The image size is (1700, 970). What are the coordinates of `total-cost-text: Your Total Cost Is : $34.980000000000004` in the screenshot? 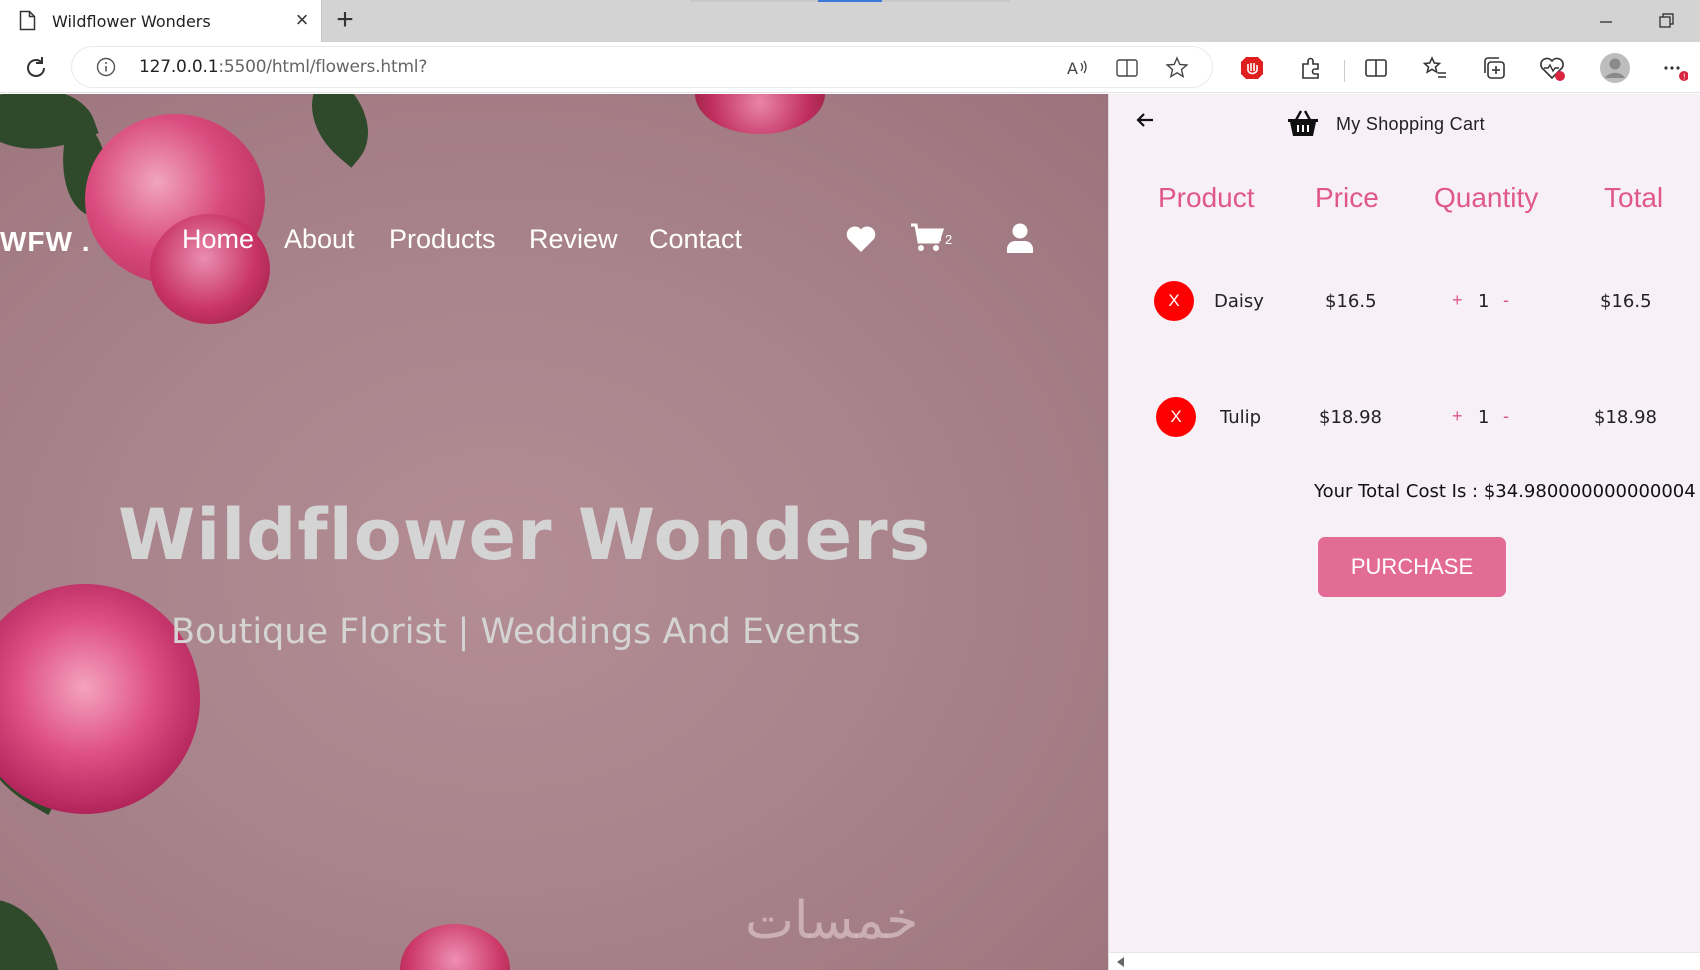 It's located at (1505, 491).